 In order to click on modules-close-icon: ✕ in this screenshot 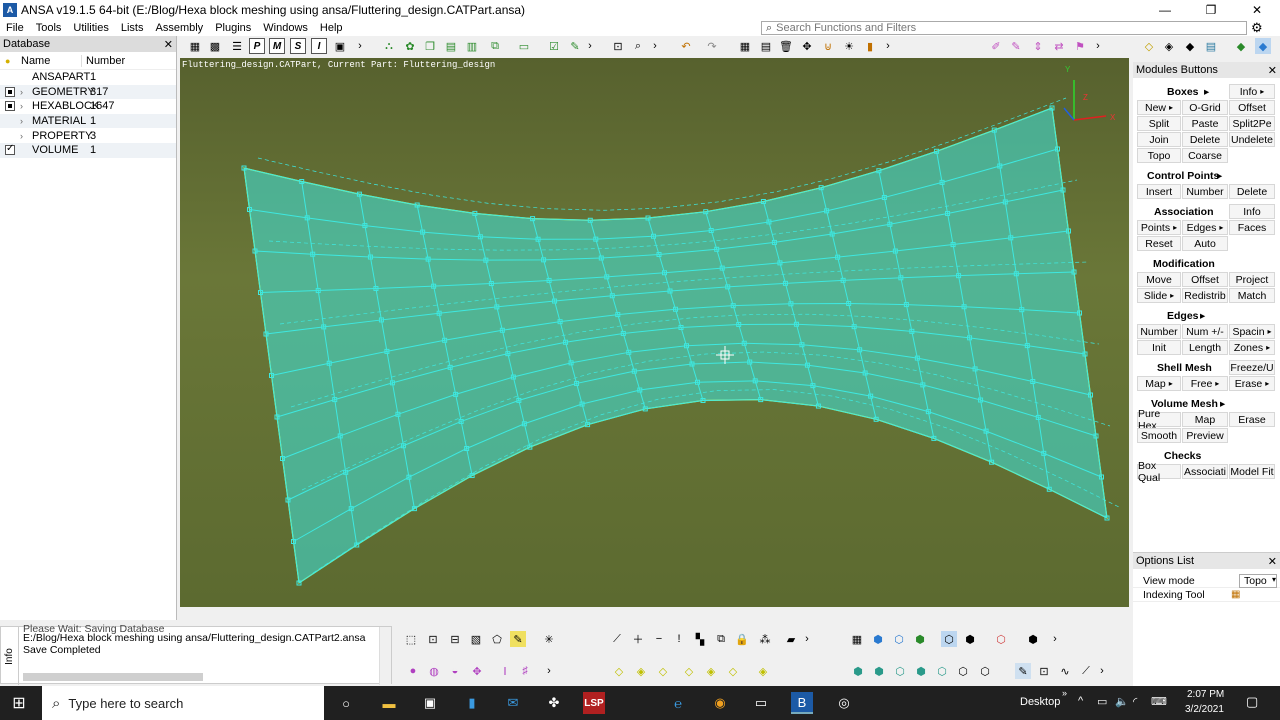, I will do `click(1272, 70)`.